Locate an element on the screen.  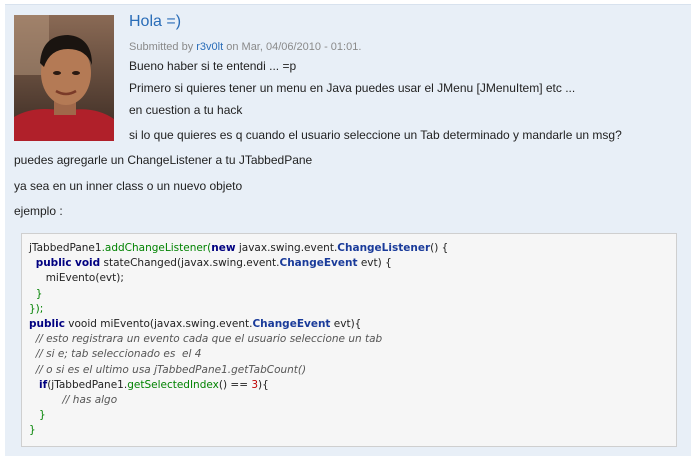
avatar-image is located at coordinates (64, 78).